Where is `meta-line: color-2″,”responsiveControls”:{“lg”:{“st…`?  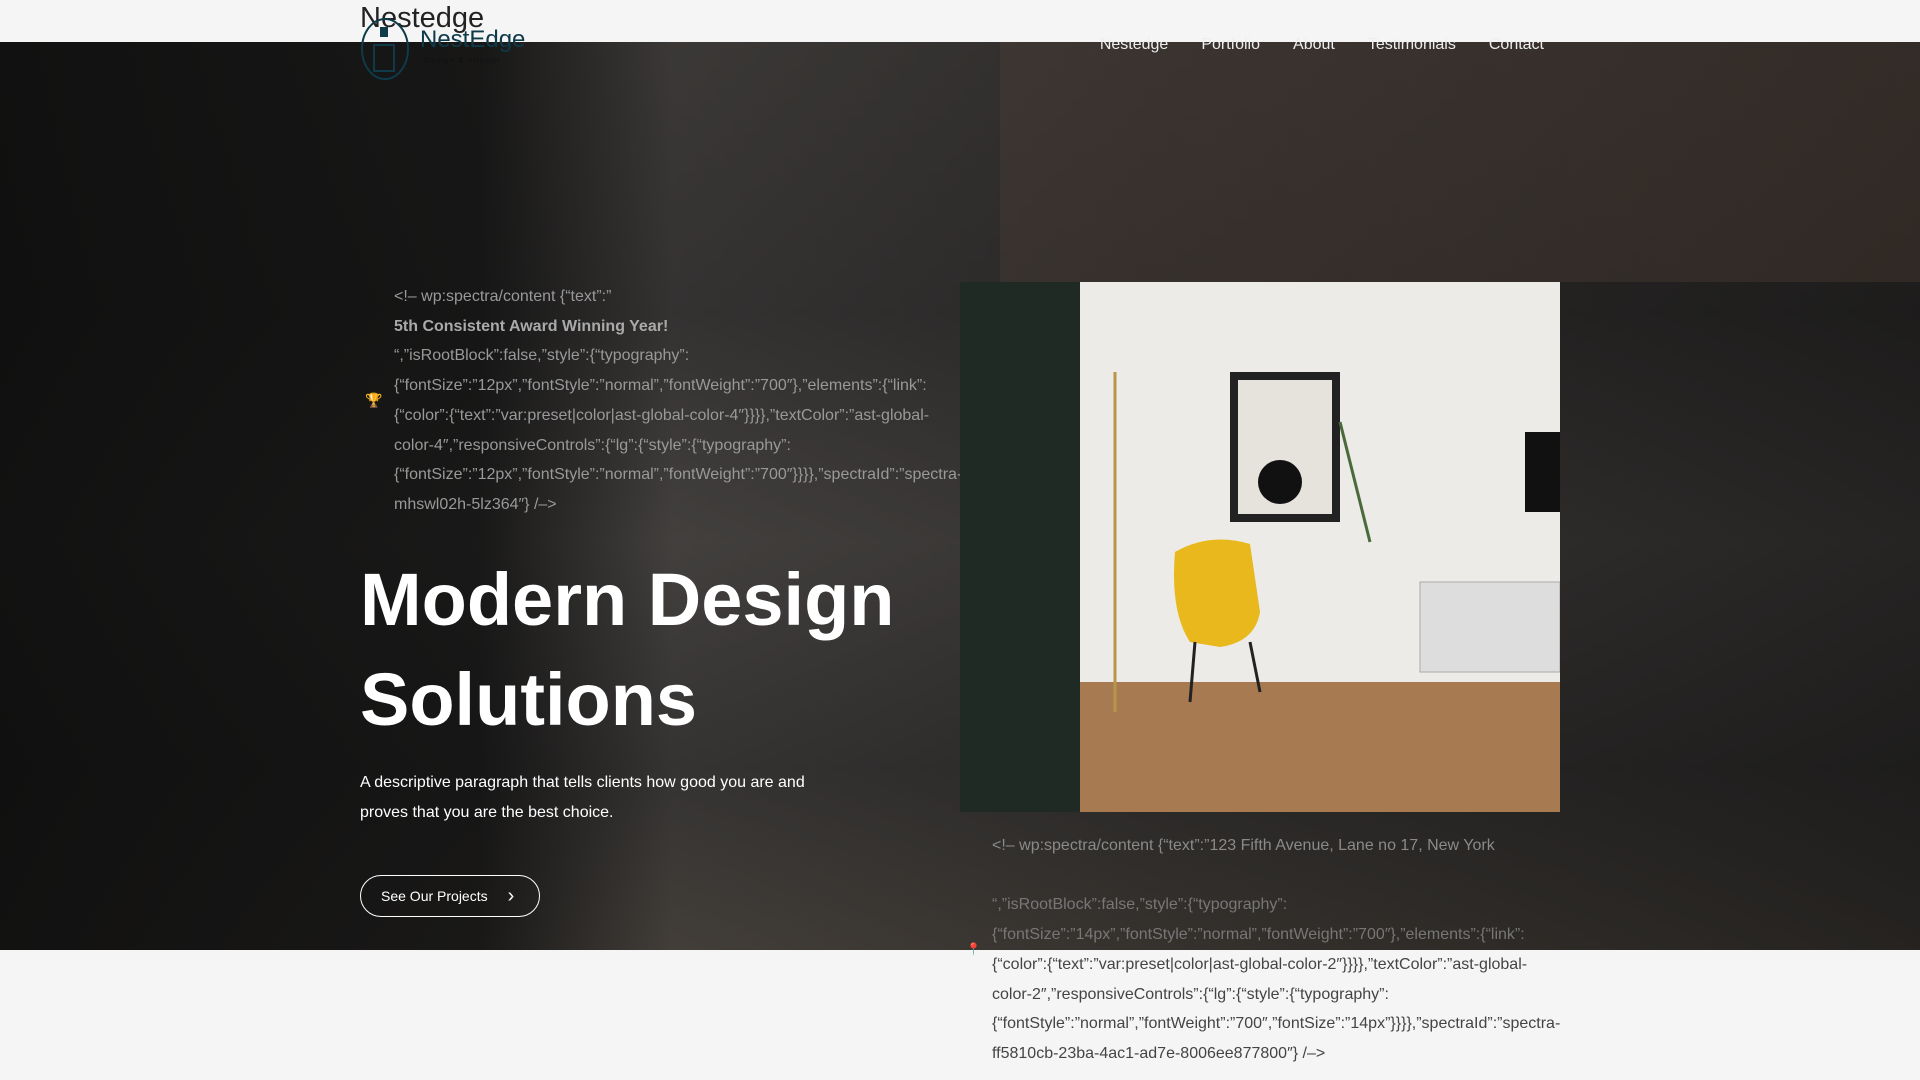
meta-line: color-2″,”responsiveControls”:{“lg”:{“st… is located at coordinates (1190, 994).